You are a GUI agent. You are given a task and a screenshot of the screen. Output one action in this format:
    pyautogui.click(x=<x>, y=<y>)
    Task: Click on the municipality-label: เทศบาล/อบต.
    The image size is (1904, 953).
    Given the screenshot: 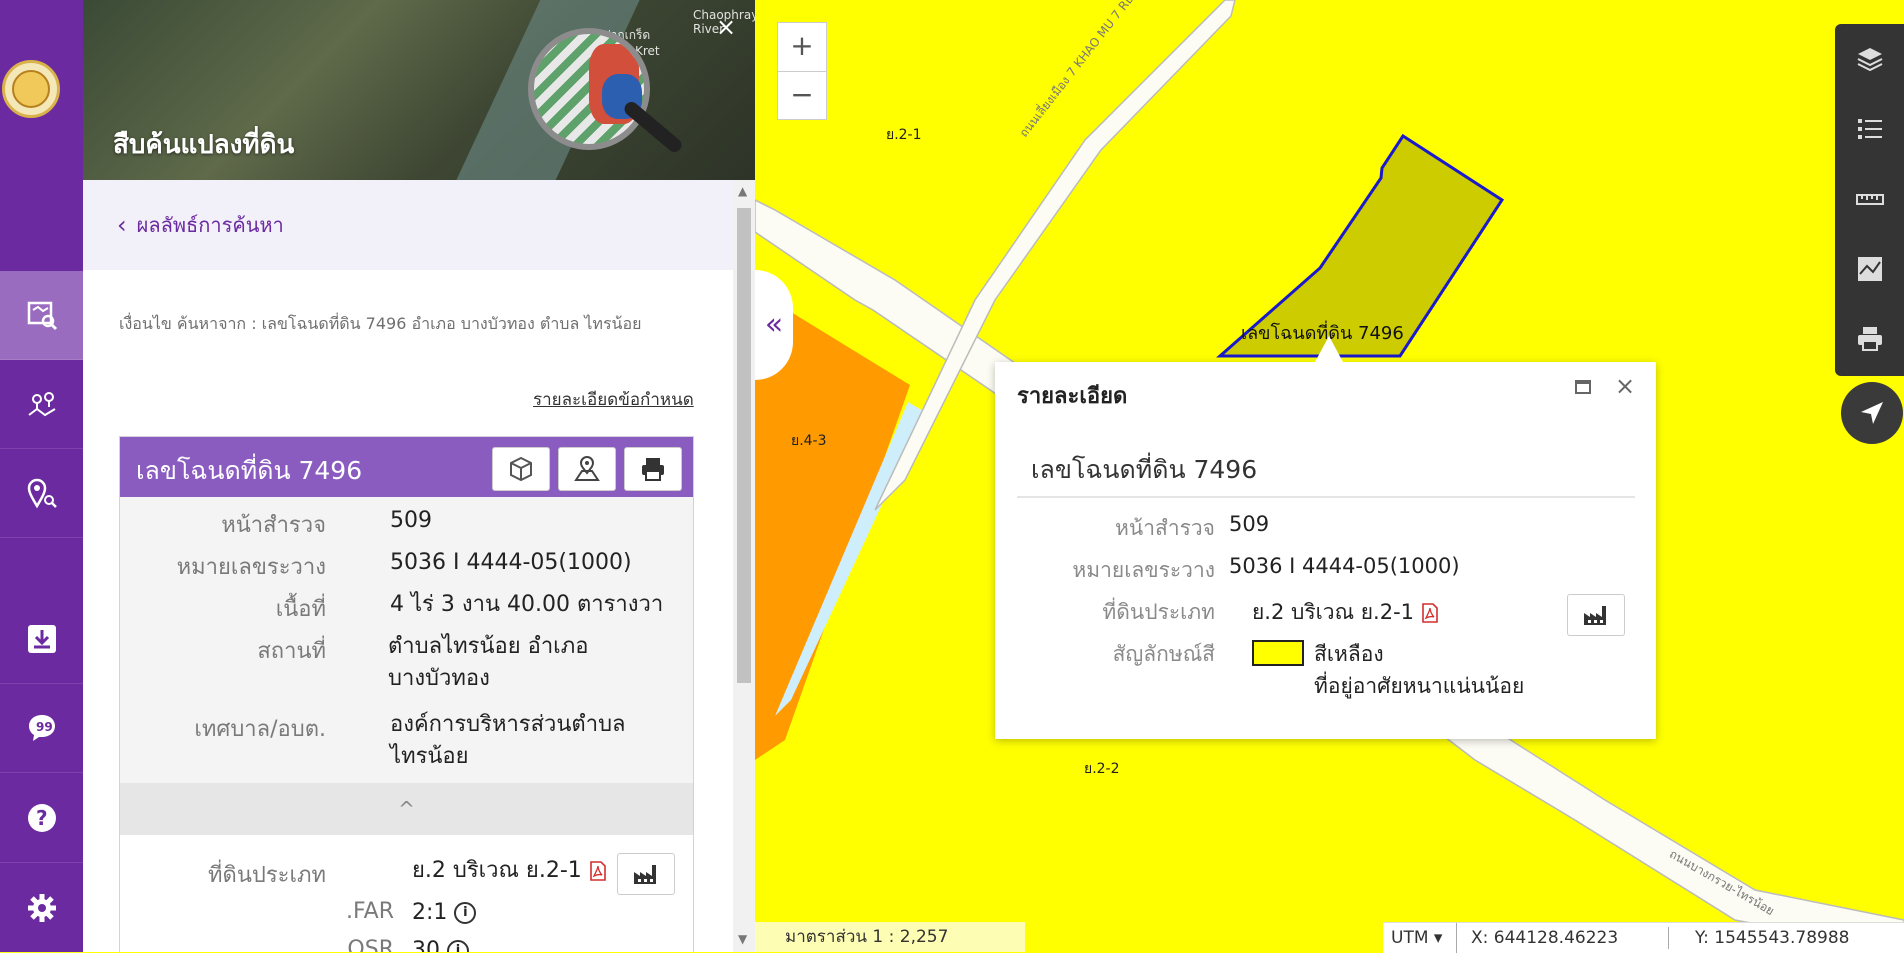 What is the action you would take?
    pyautogui.click(x=260, y=729)
    